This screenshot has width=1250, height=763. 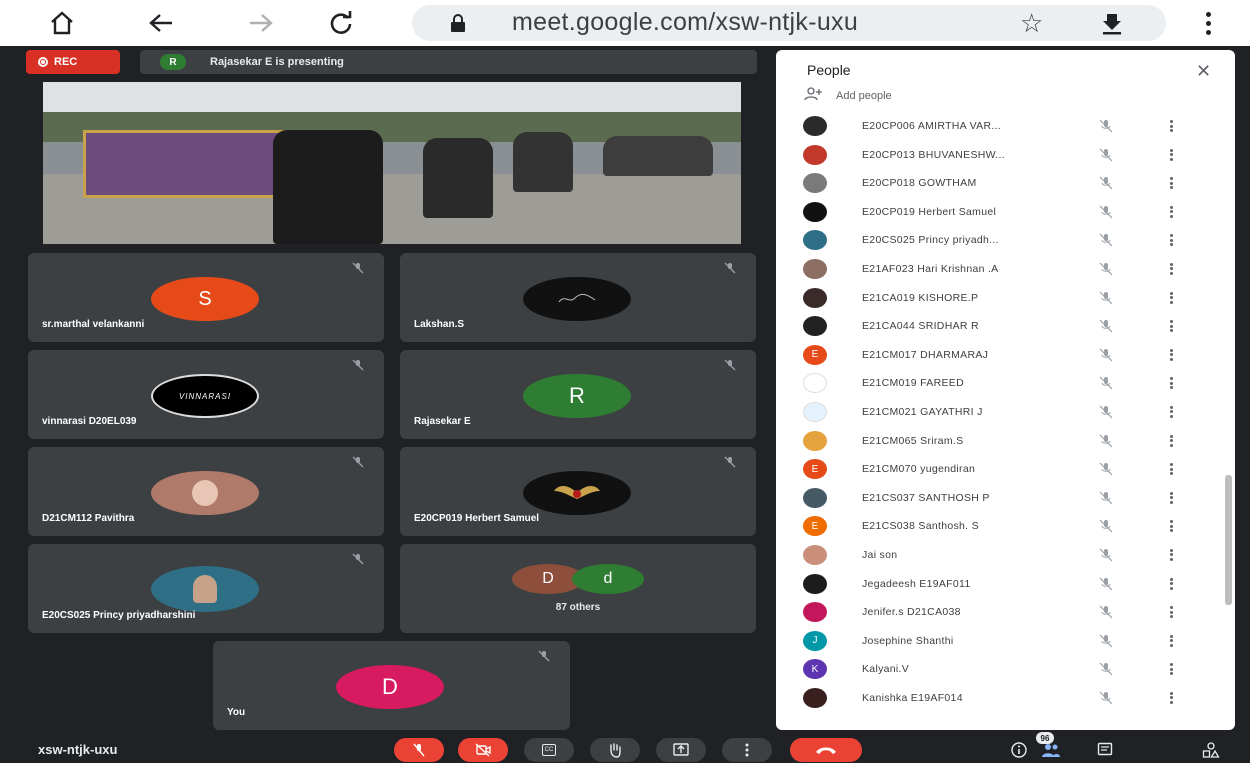 I want to click on participant-tile: VINNARASI vinnarasi D20EL039, so click(x=206, y=394).